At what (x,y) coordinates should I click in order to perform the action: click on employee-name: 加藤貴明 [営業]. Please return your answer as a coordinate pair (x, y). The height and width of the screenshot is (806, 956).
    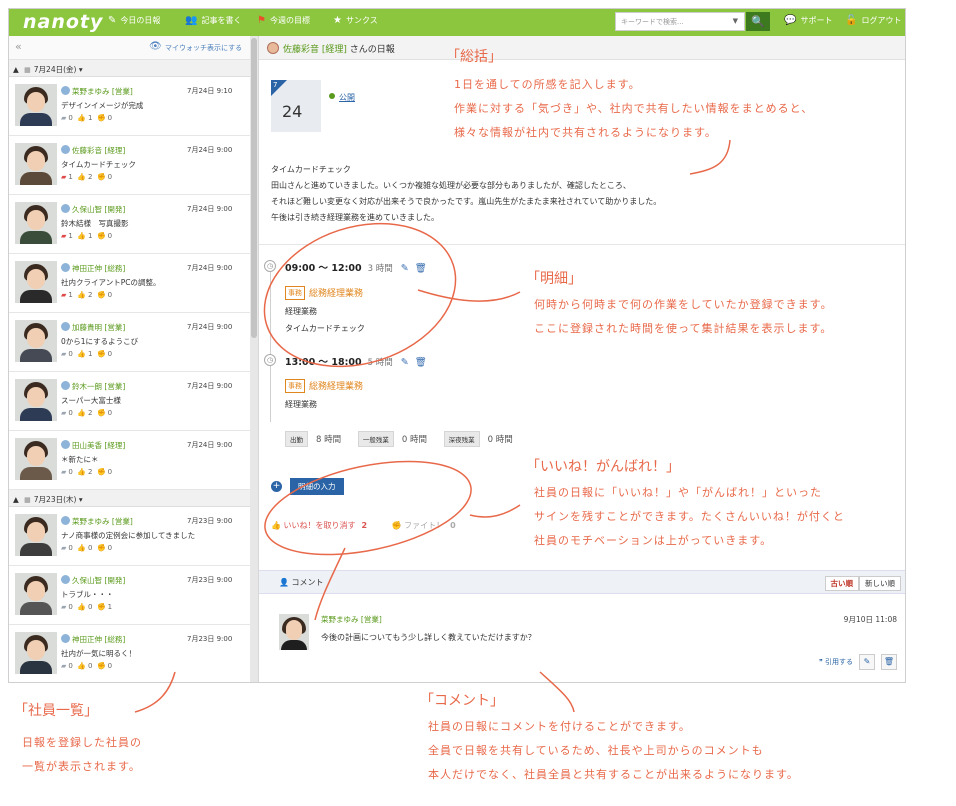
    Looking at the image, I should click on (93, 327).